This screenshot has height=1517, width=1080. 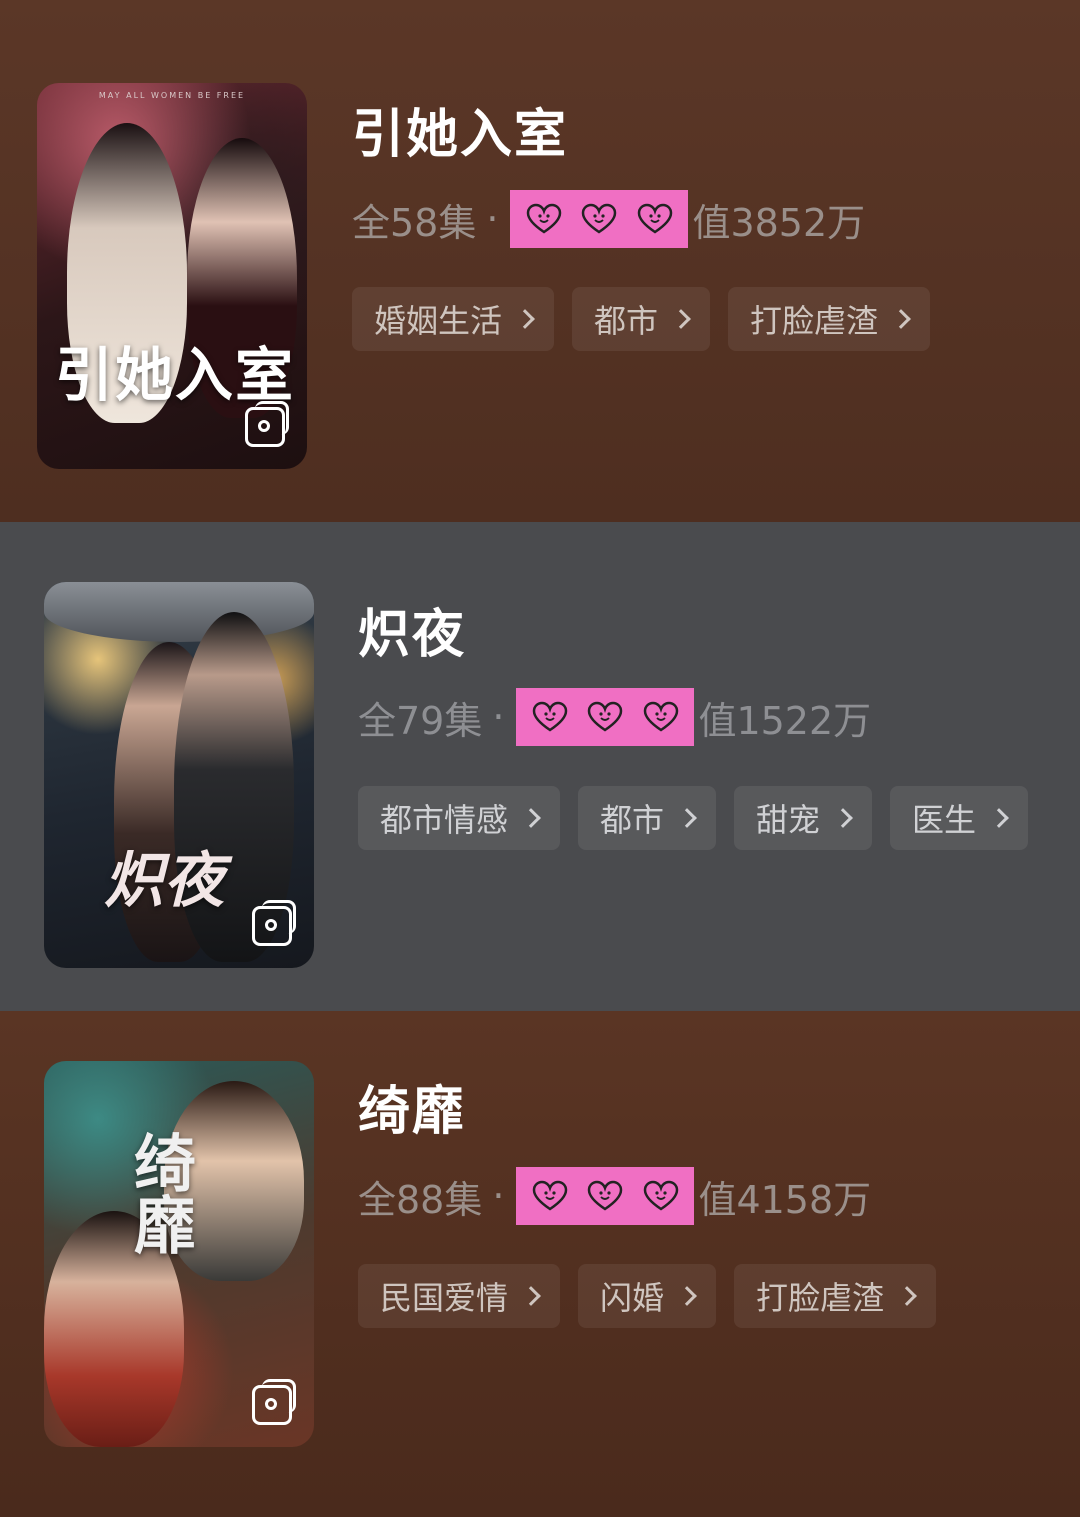 I want to click on poster-umbrella, so click(x=179, y=612).